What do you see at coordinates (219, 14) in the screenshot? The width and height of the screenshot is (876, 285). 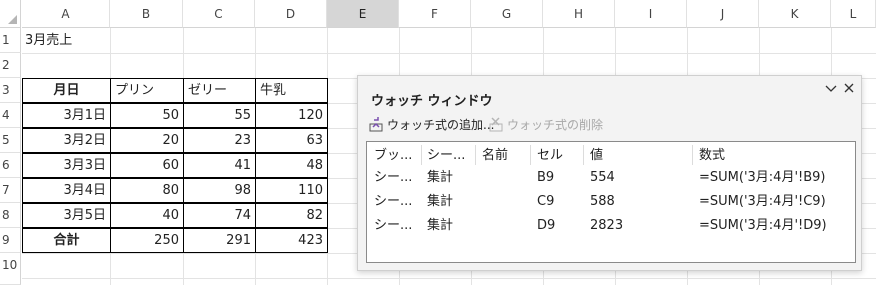 I see `column-header-c: C` at bounding box center [219, 14].